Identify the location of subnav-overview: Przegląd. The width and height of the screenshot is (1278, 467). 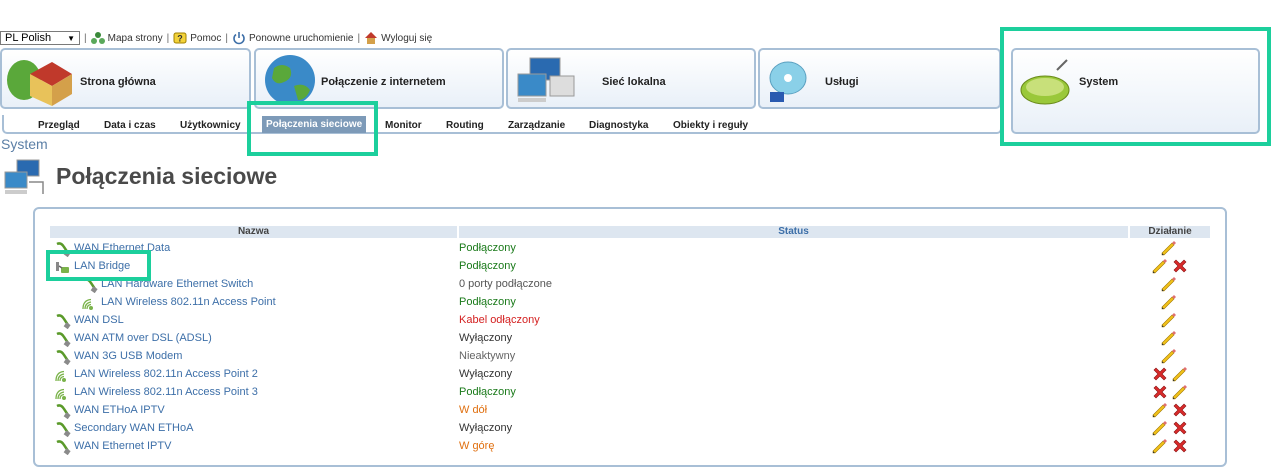
(59, 125).